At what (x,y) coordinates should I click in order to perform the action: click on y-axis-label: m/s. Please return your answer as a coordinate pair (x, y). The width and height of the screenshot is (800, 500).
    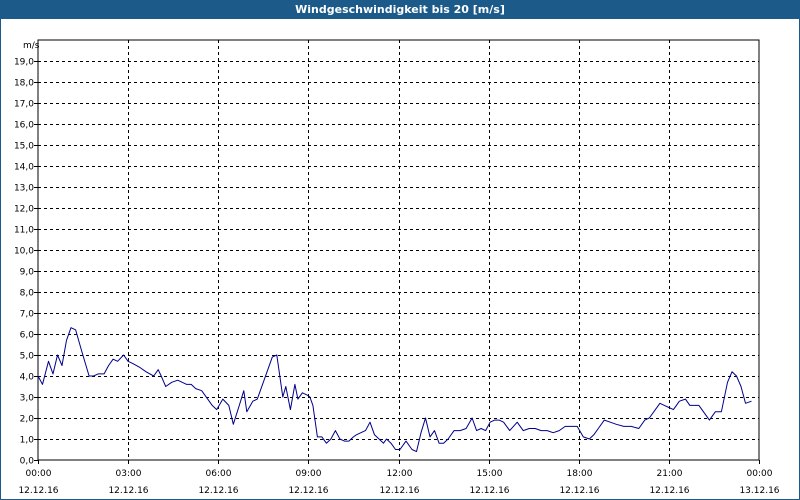
    Looking at the image, I should click on (31, 46).